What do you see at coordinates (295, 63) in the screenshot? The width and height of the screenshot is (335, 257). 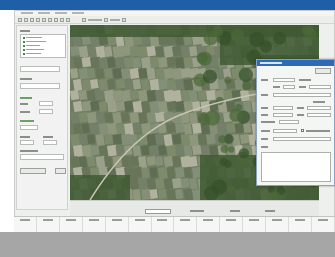 I see `dialog-title-bar` at bounding box center [295, 63].